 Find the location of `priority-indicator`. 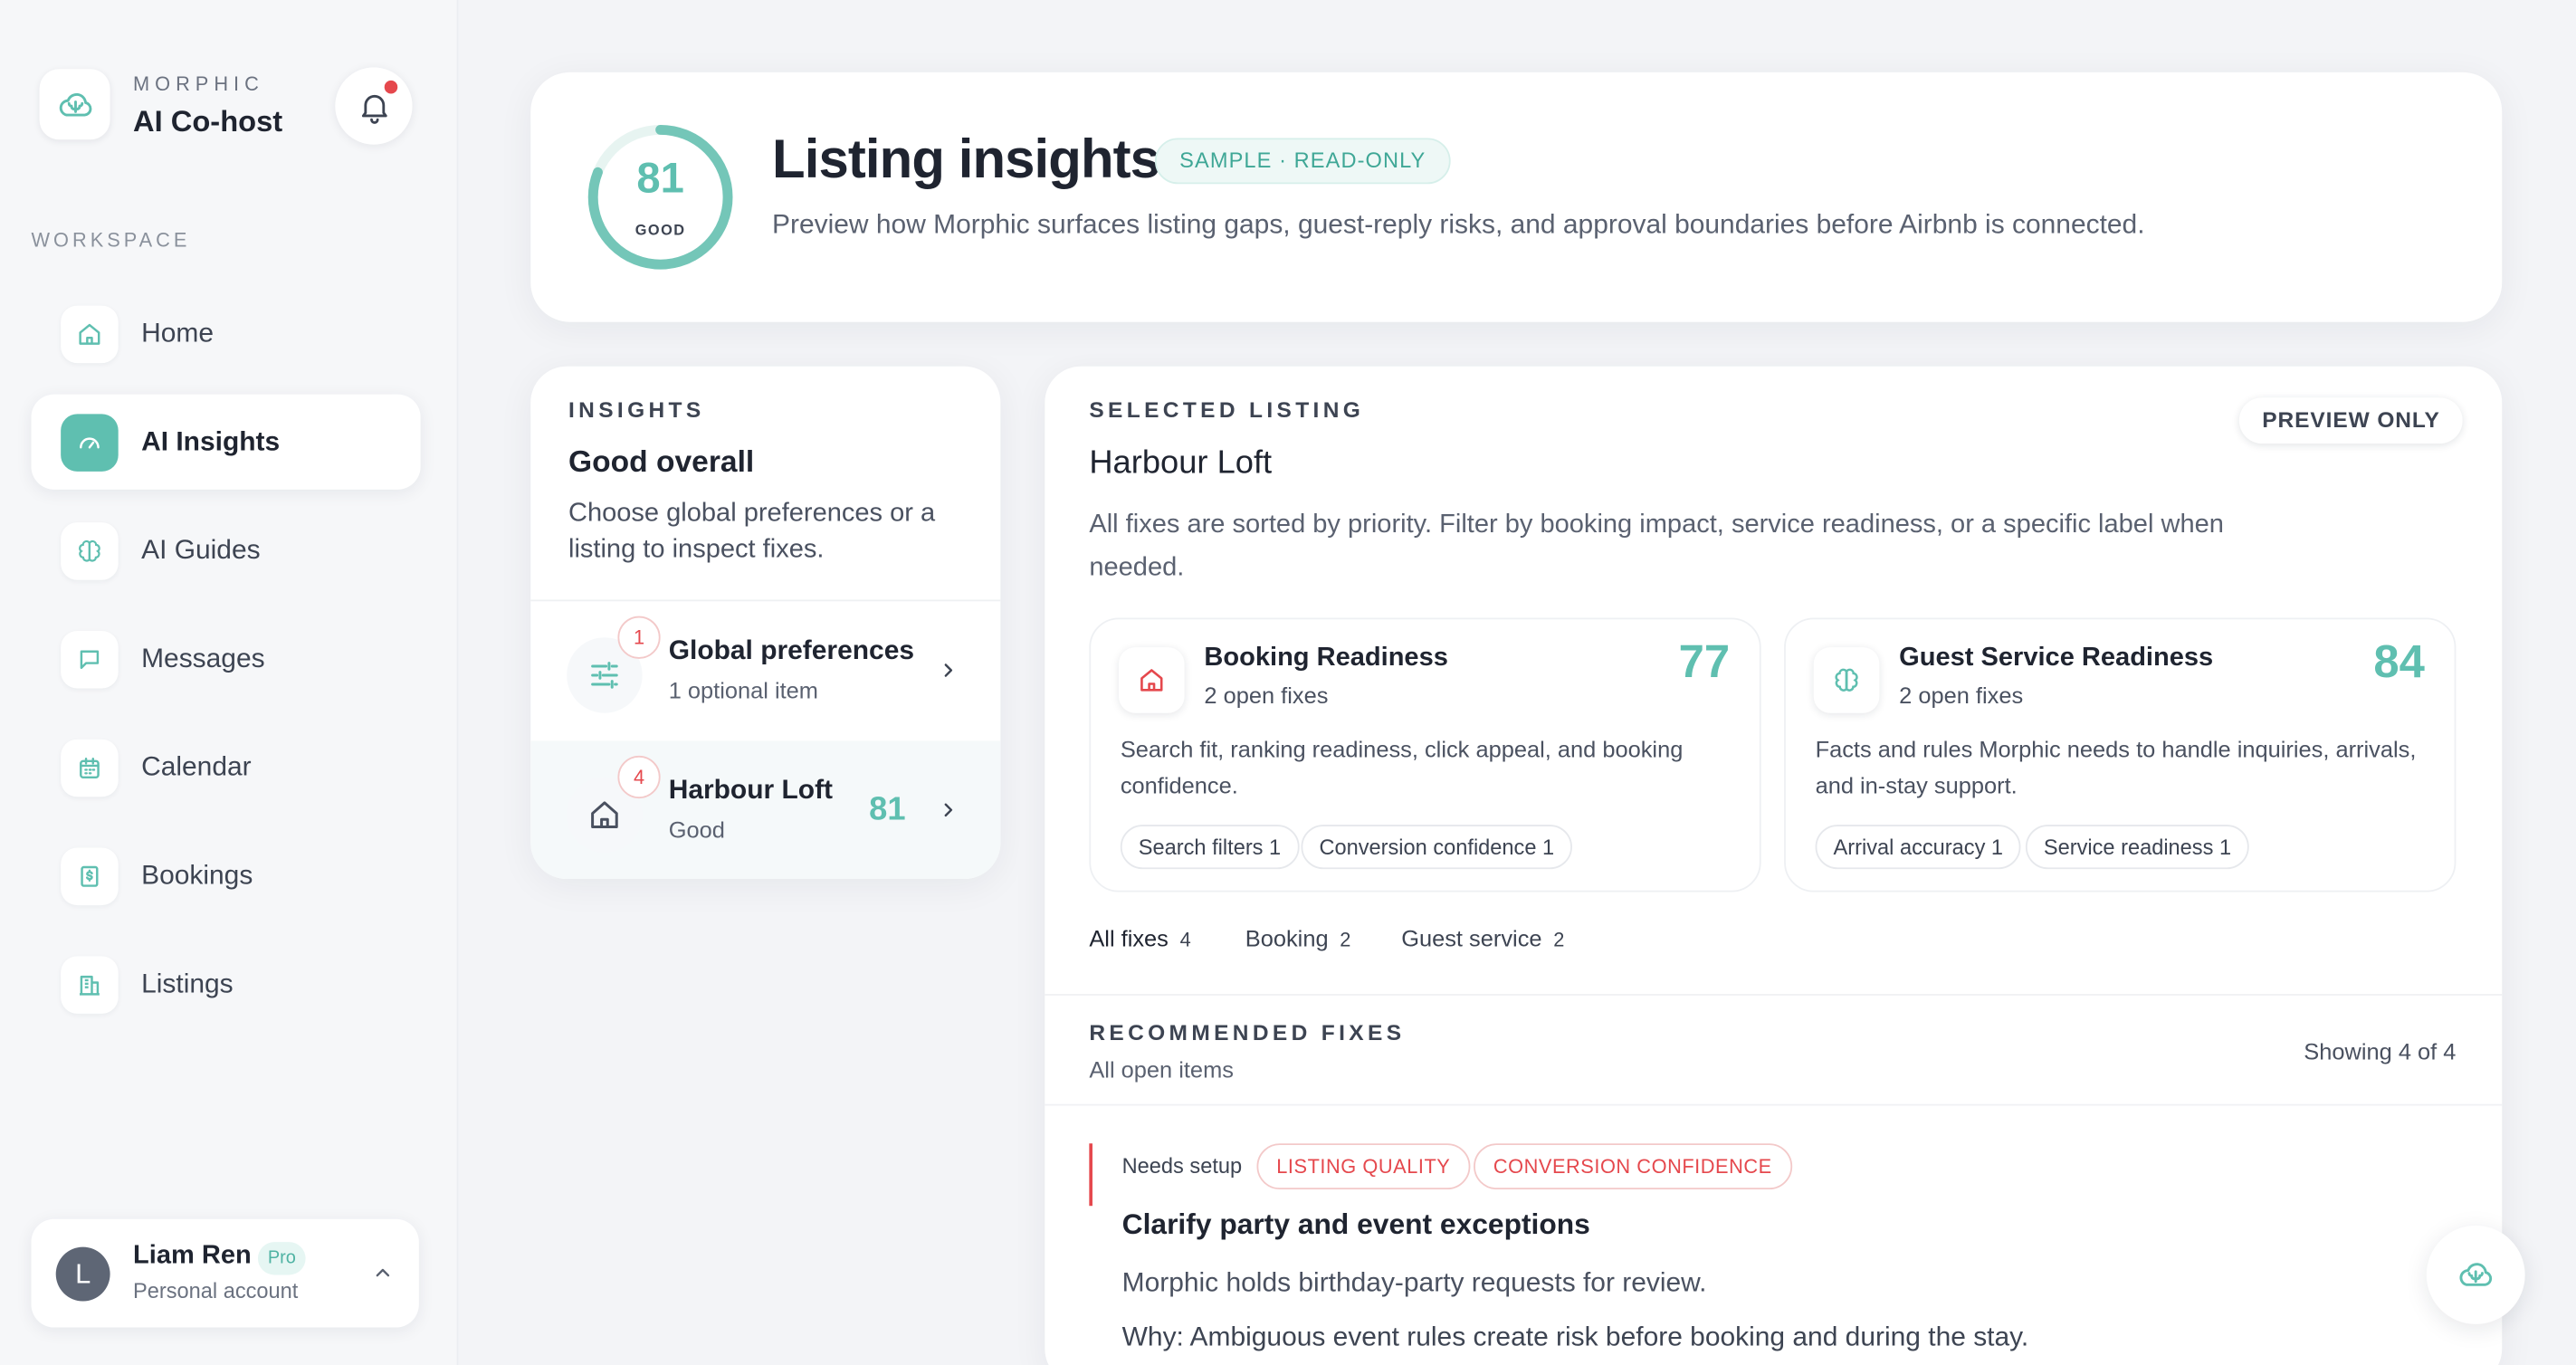

priority-indicator is located at coordinates (1091, 1175).